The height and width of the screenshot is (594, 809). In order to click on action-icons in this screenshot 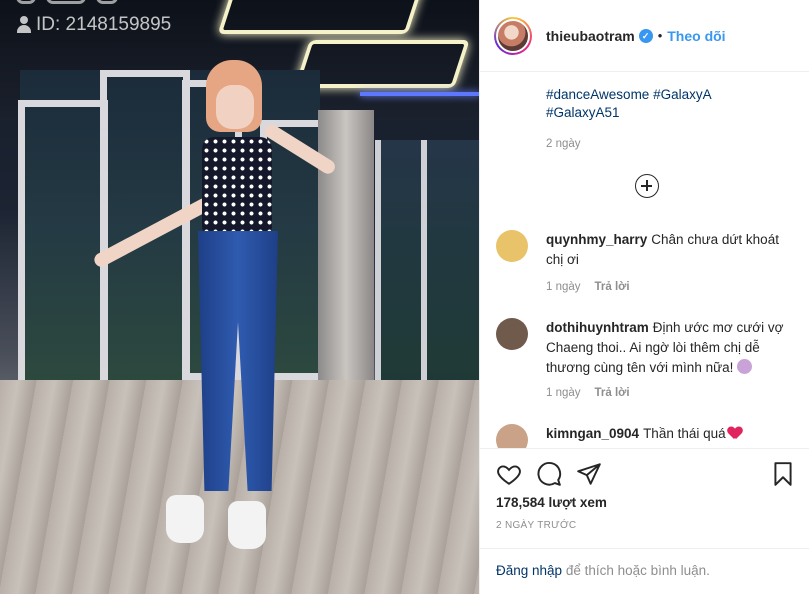, I will do `click(646, 475)`.